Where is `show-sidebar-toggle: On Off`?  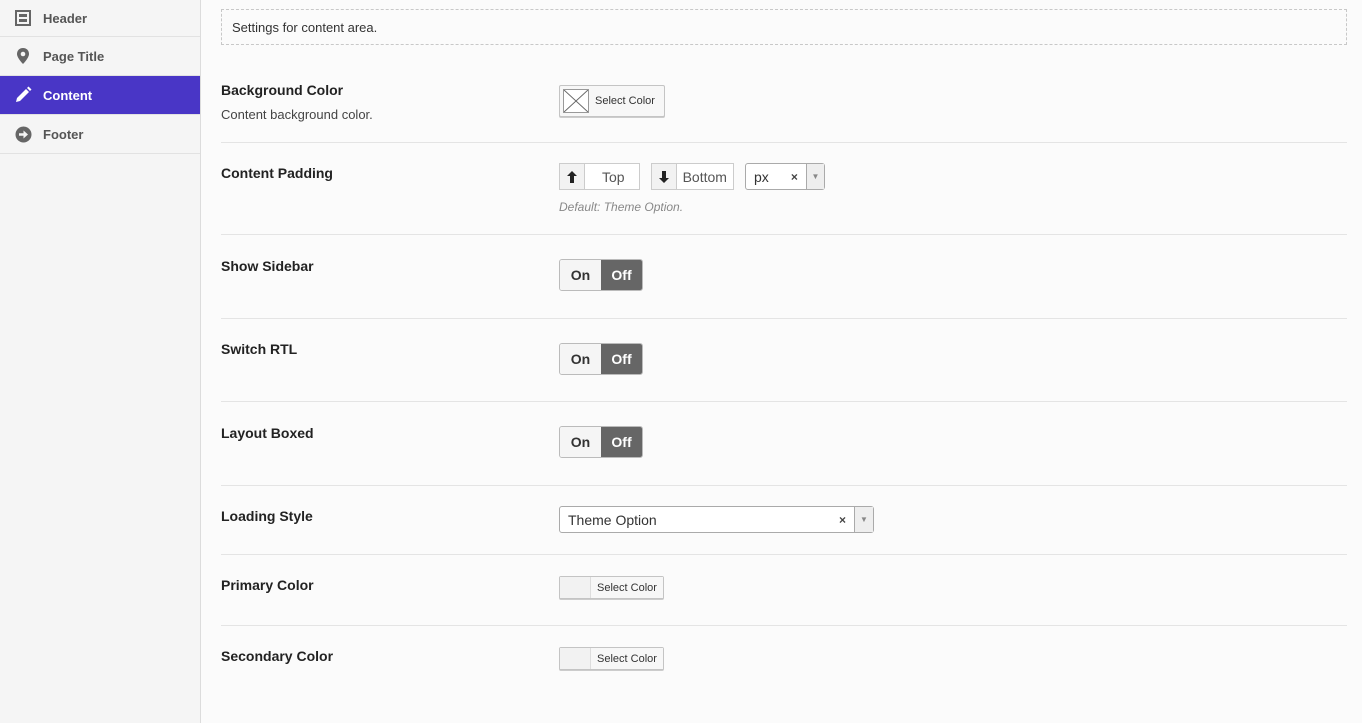 show-sidebar-toggle: On Off is located at coordinates (601, 275).